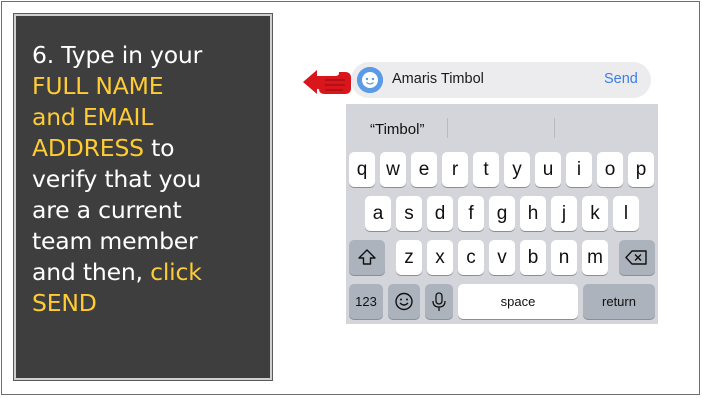 This screenshot has width=703, height=398. What do you see at coordinates (621, 79) in the screenshot?
I see `send-button: Send` at bounding box center [621, 79].